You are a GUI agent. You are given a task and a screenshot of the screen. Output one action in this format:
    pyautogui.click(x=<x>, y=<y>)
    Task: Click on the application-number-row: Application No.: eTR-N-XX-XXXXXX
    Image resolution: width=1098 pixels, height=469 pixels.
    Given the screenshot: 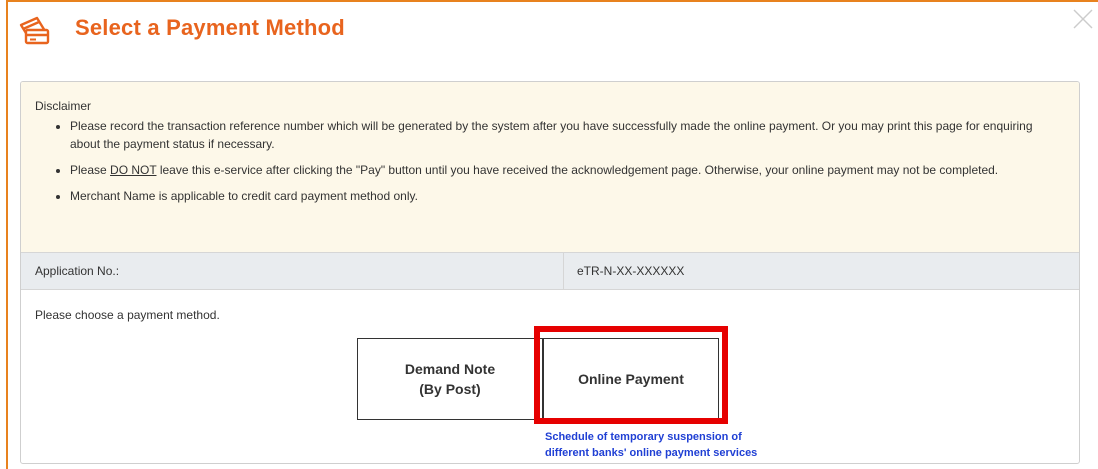 What is the action you would take?
    pyautogui.click(x=550, y=271)
    